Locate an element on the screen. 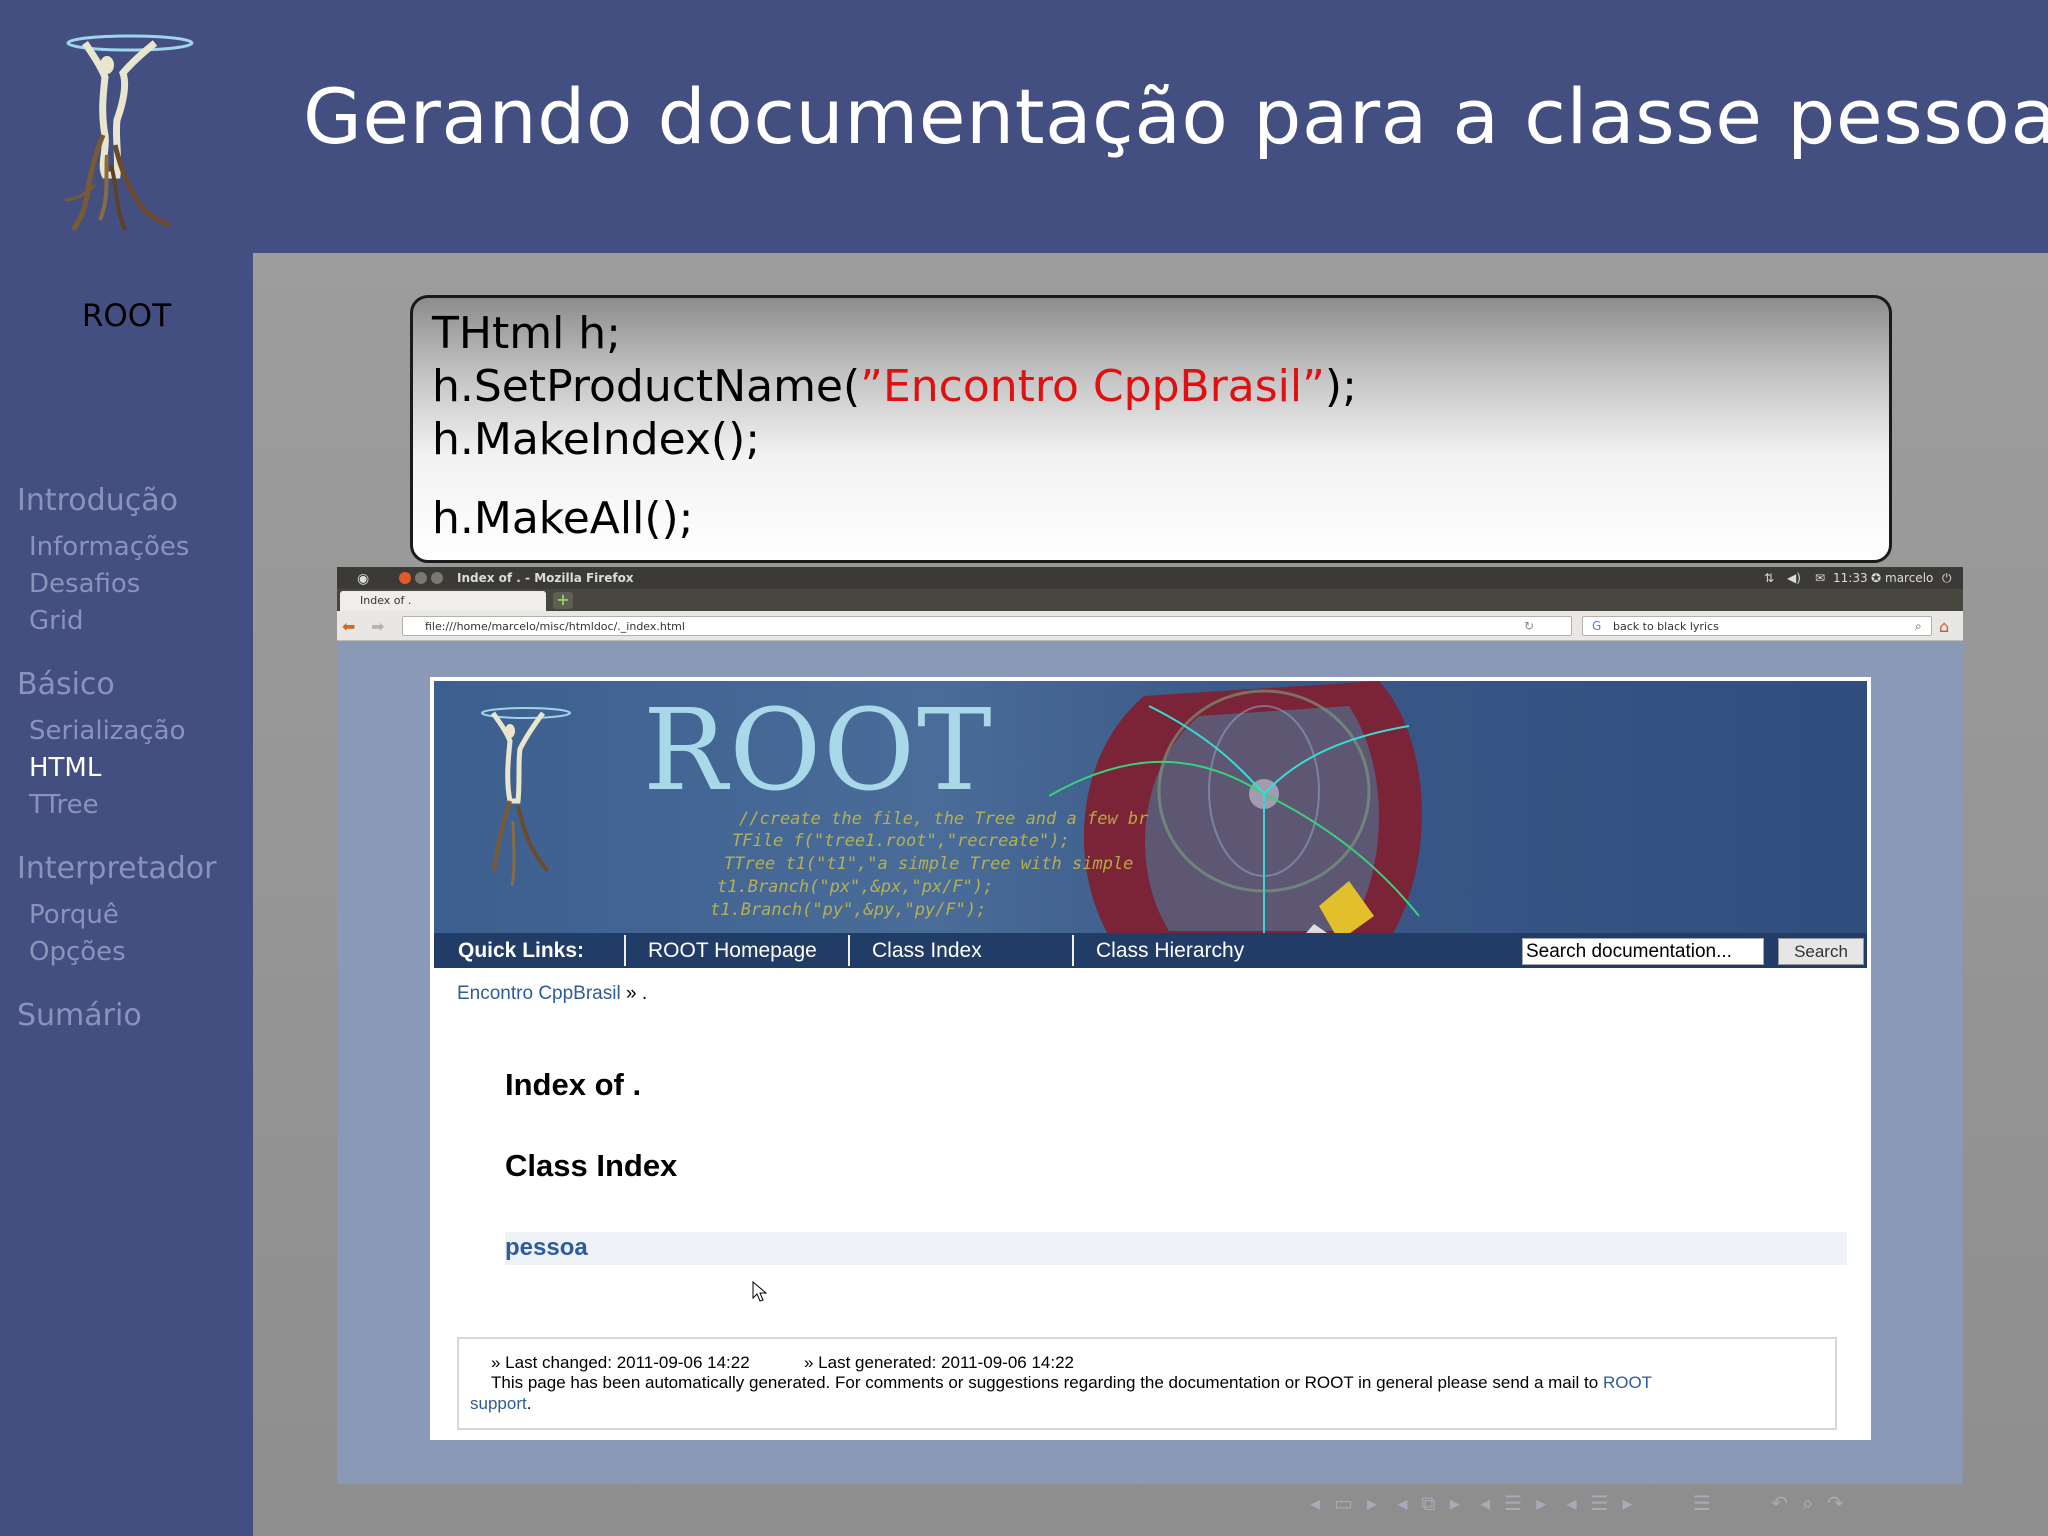  banner-logo is located at coordinates (526, 797).